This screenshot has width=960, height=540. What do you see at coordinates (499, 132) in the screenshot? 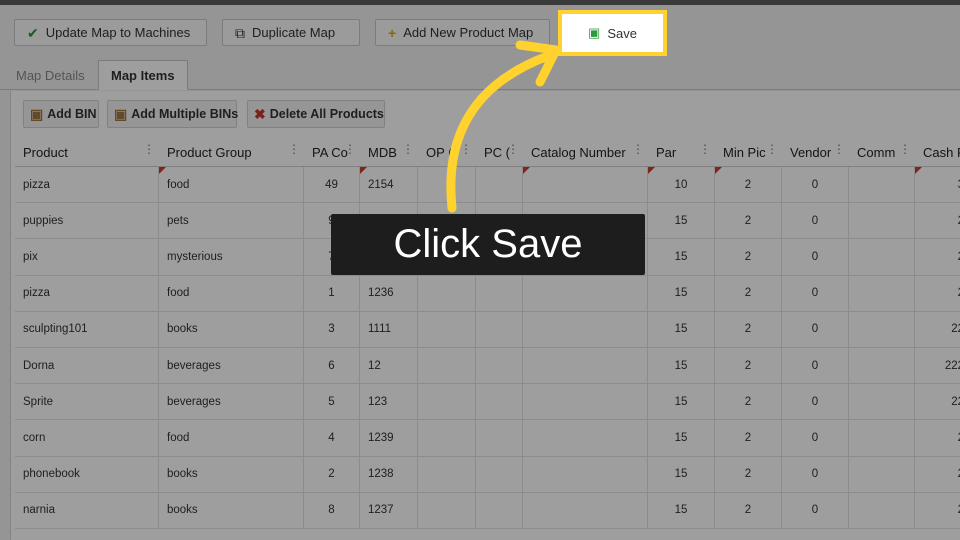
I see `arrow-curve` at bounding box center [499, 132].